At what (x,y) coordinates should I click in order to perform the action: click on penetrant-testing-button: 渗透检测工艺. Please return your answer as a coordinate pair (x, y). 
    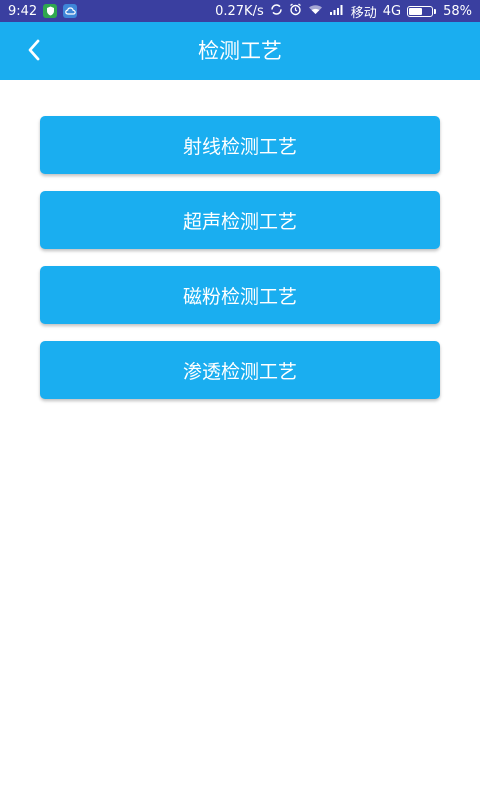
    Looking at the image, I should click on (240, 370).